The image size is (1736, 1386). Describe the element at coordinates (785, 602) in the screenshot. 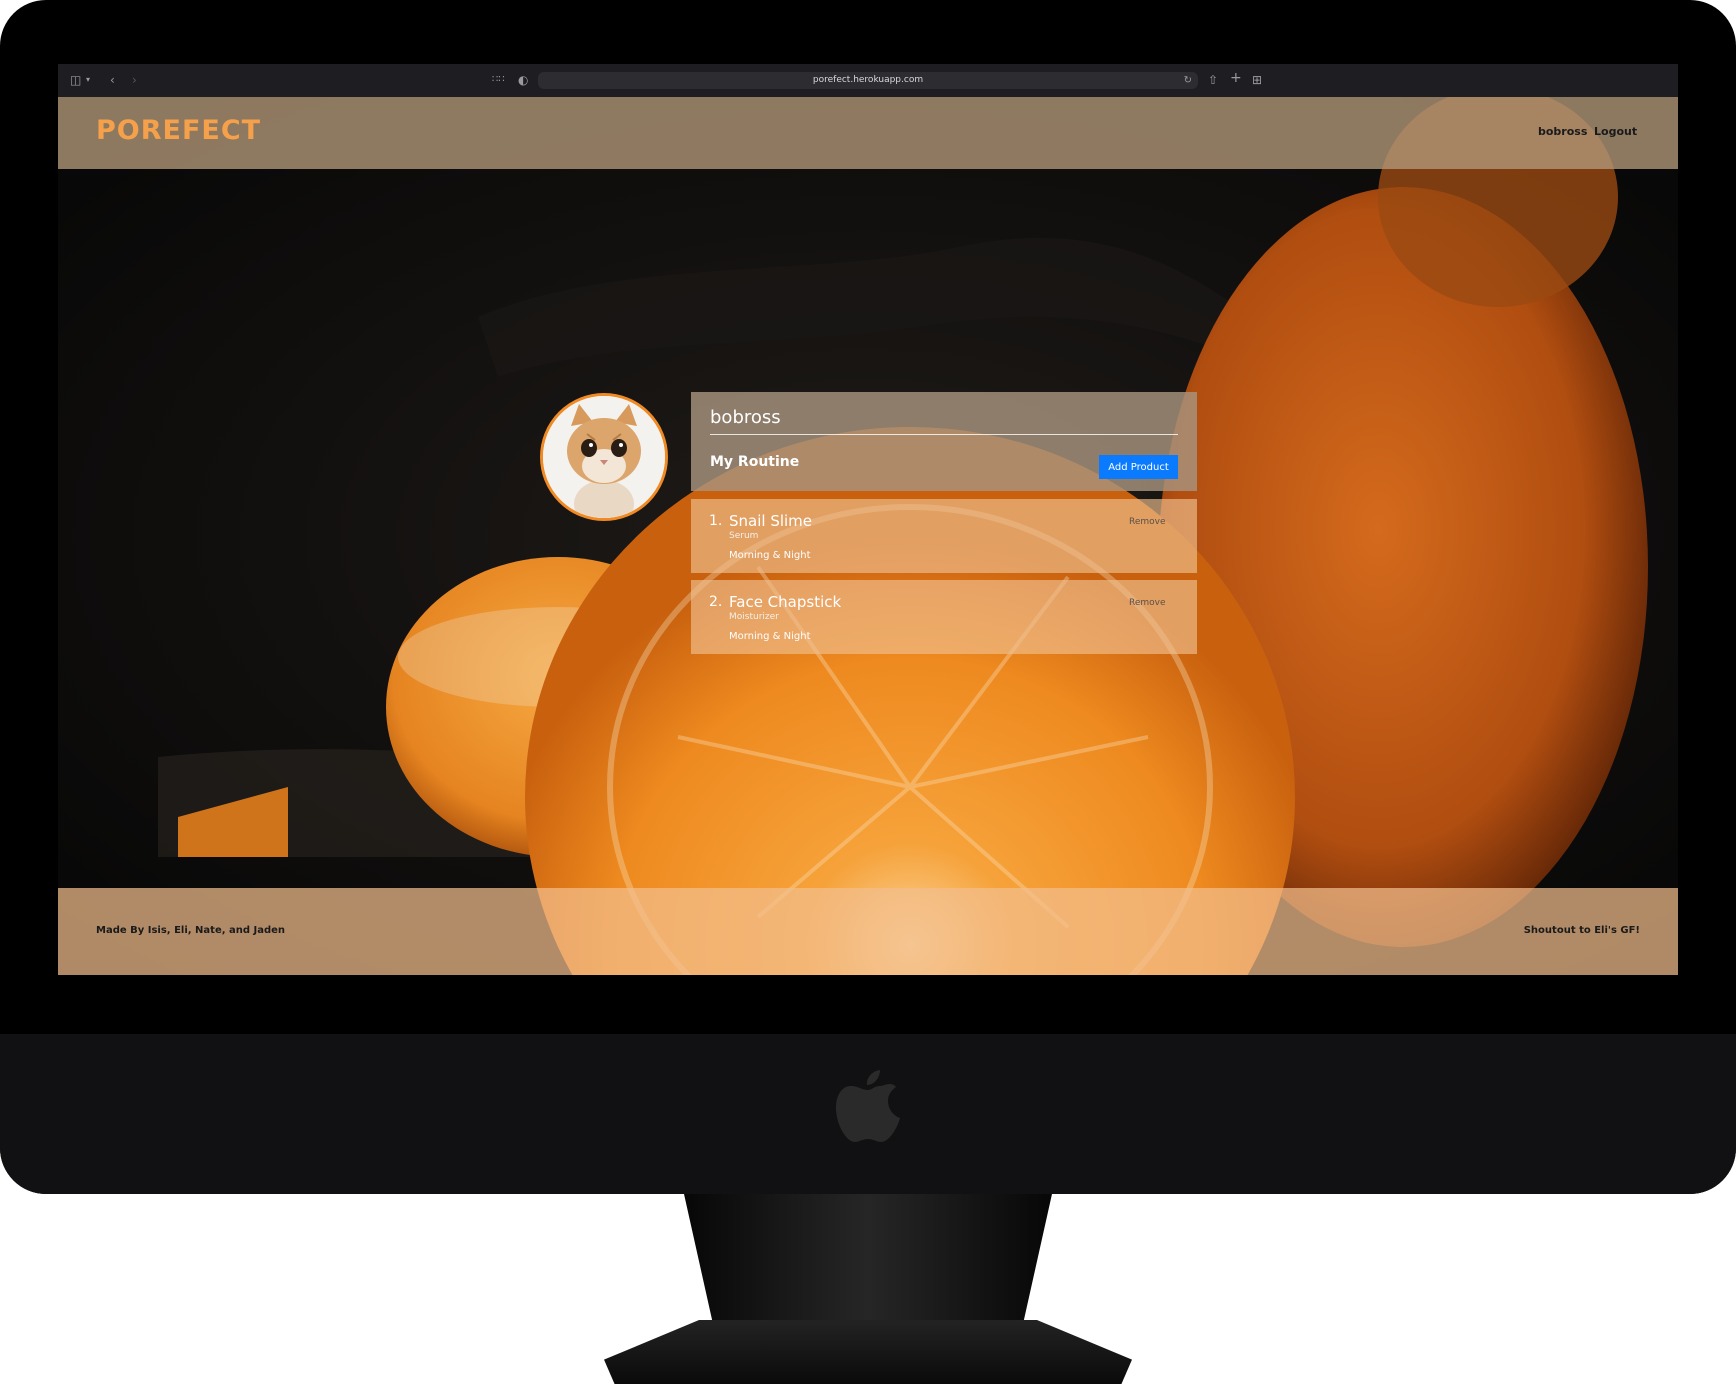

I see `routine-item-name: Face Chapstick` at that location.